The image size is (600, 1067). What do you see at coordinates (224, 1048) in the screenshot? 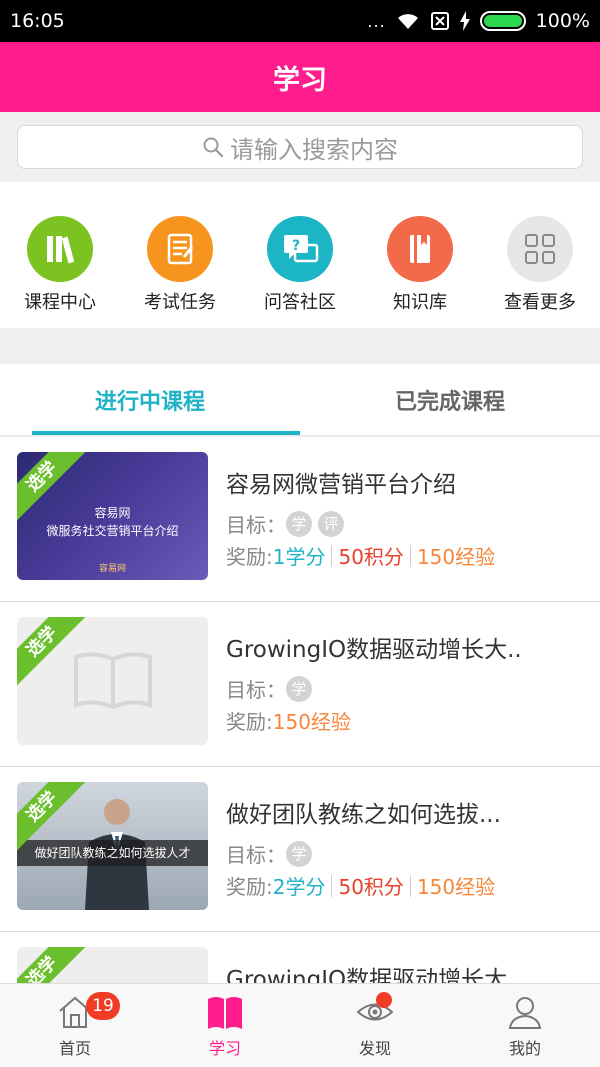
I see `bottom-nav-label: 学习` at bounding box center [224, 1048].